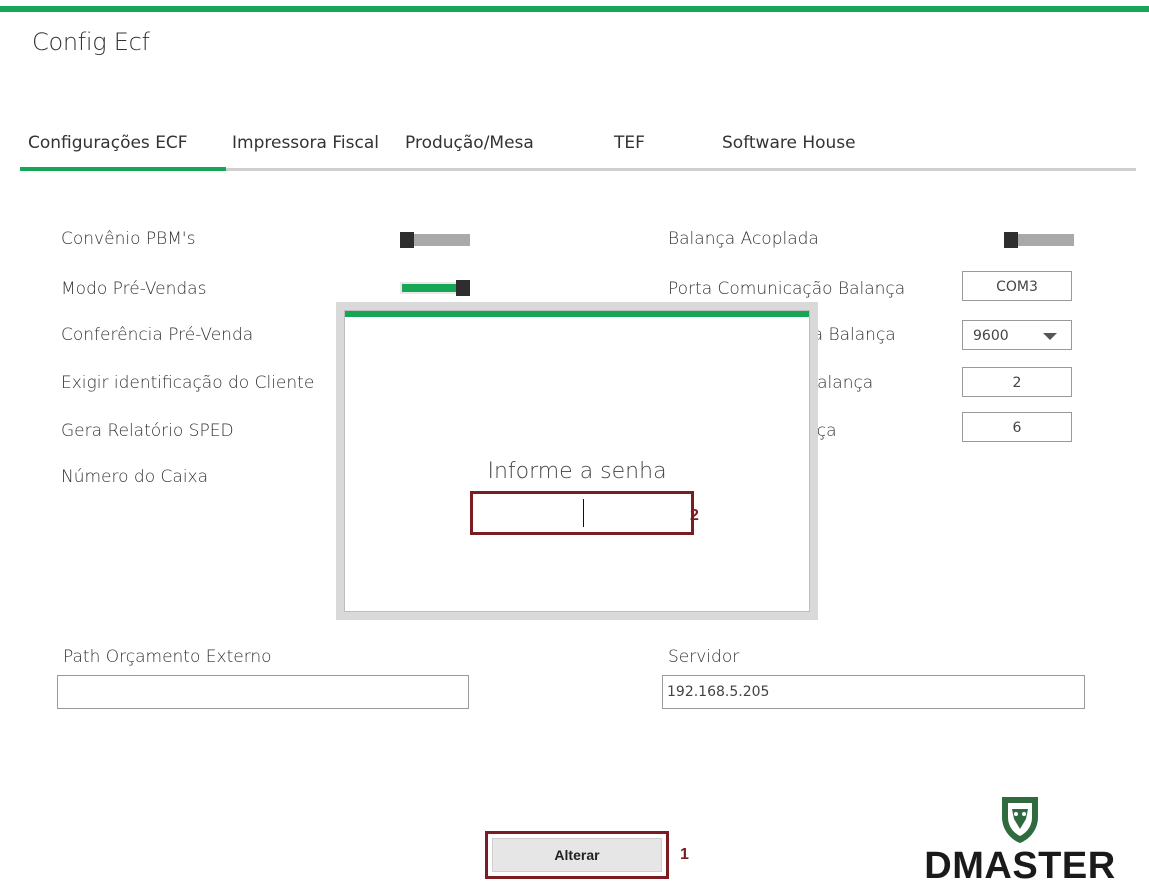 Image resolution: width=1149 pixels, height=895 pixels. Describe the element at coordinates (1017, 382) in the screenshot. I see `balanca-field-2-input: 2` at that location.